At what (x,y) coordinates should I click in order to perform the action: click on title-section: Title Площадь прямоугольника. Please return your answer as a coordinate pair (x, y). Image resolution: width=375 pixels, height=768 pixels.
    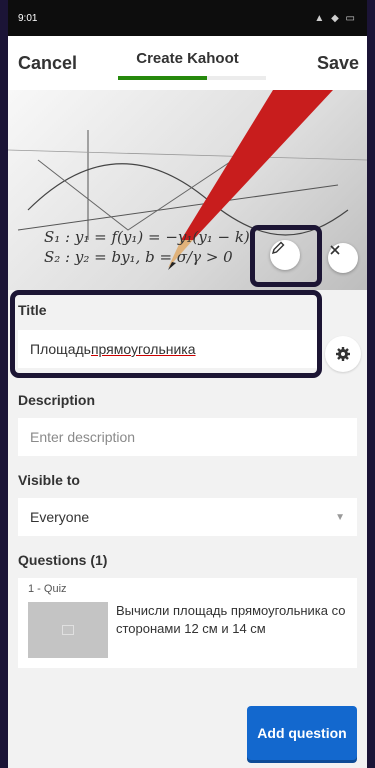
    Looking at the image, I should click on (187, 336).